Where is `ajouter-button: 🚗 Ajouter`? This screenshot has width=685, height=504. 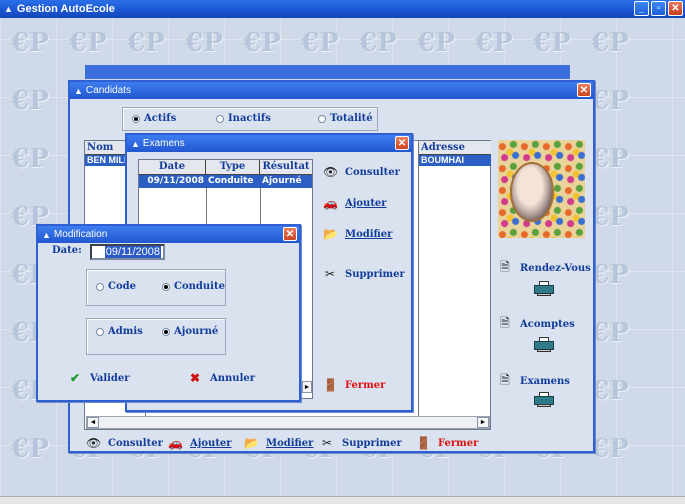 ajouter-button: 🚗 Ajouter is located at coordinates (200, 443).